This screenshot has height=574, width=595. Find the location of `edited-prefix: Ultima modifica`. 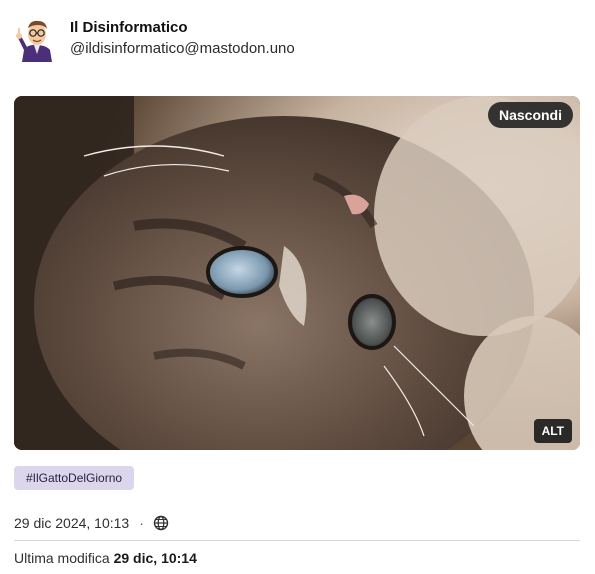

edited-prefix: Ultima modifica is located at coordinates (62, 558).